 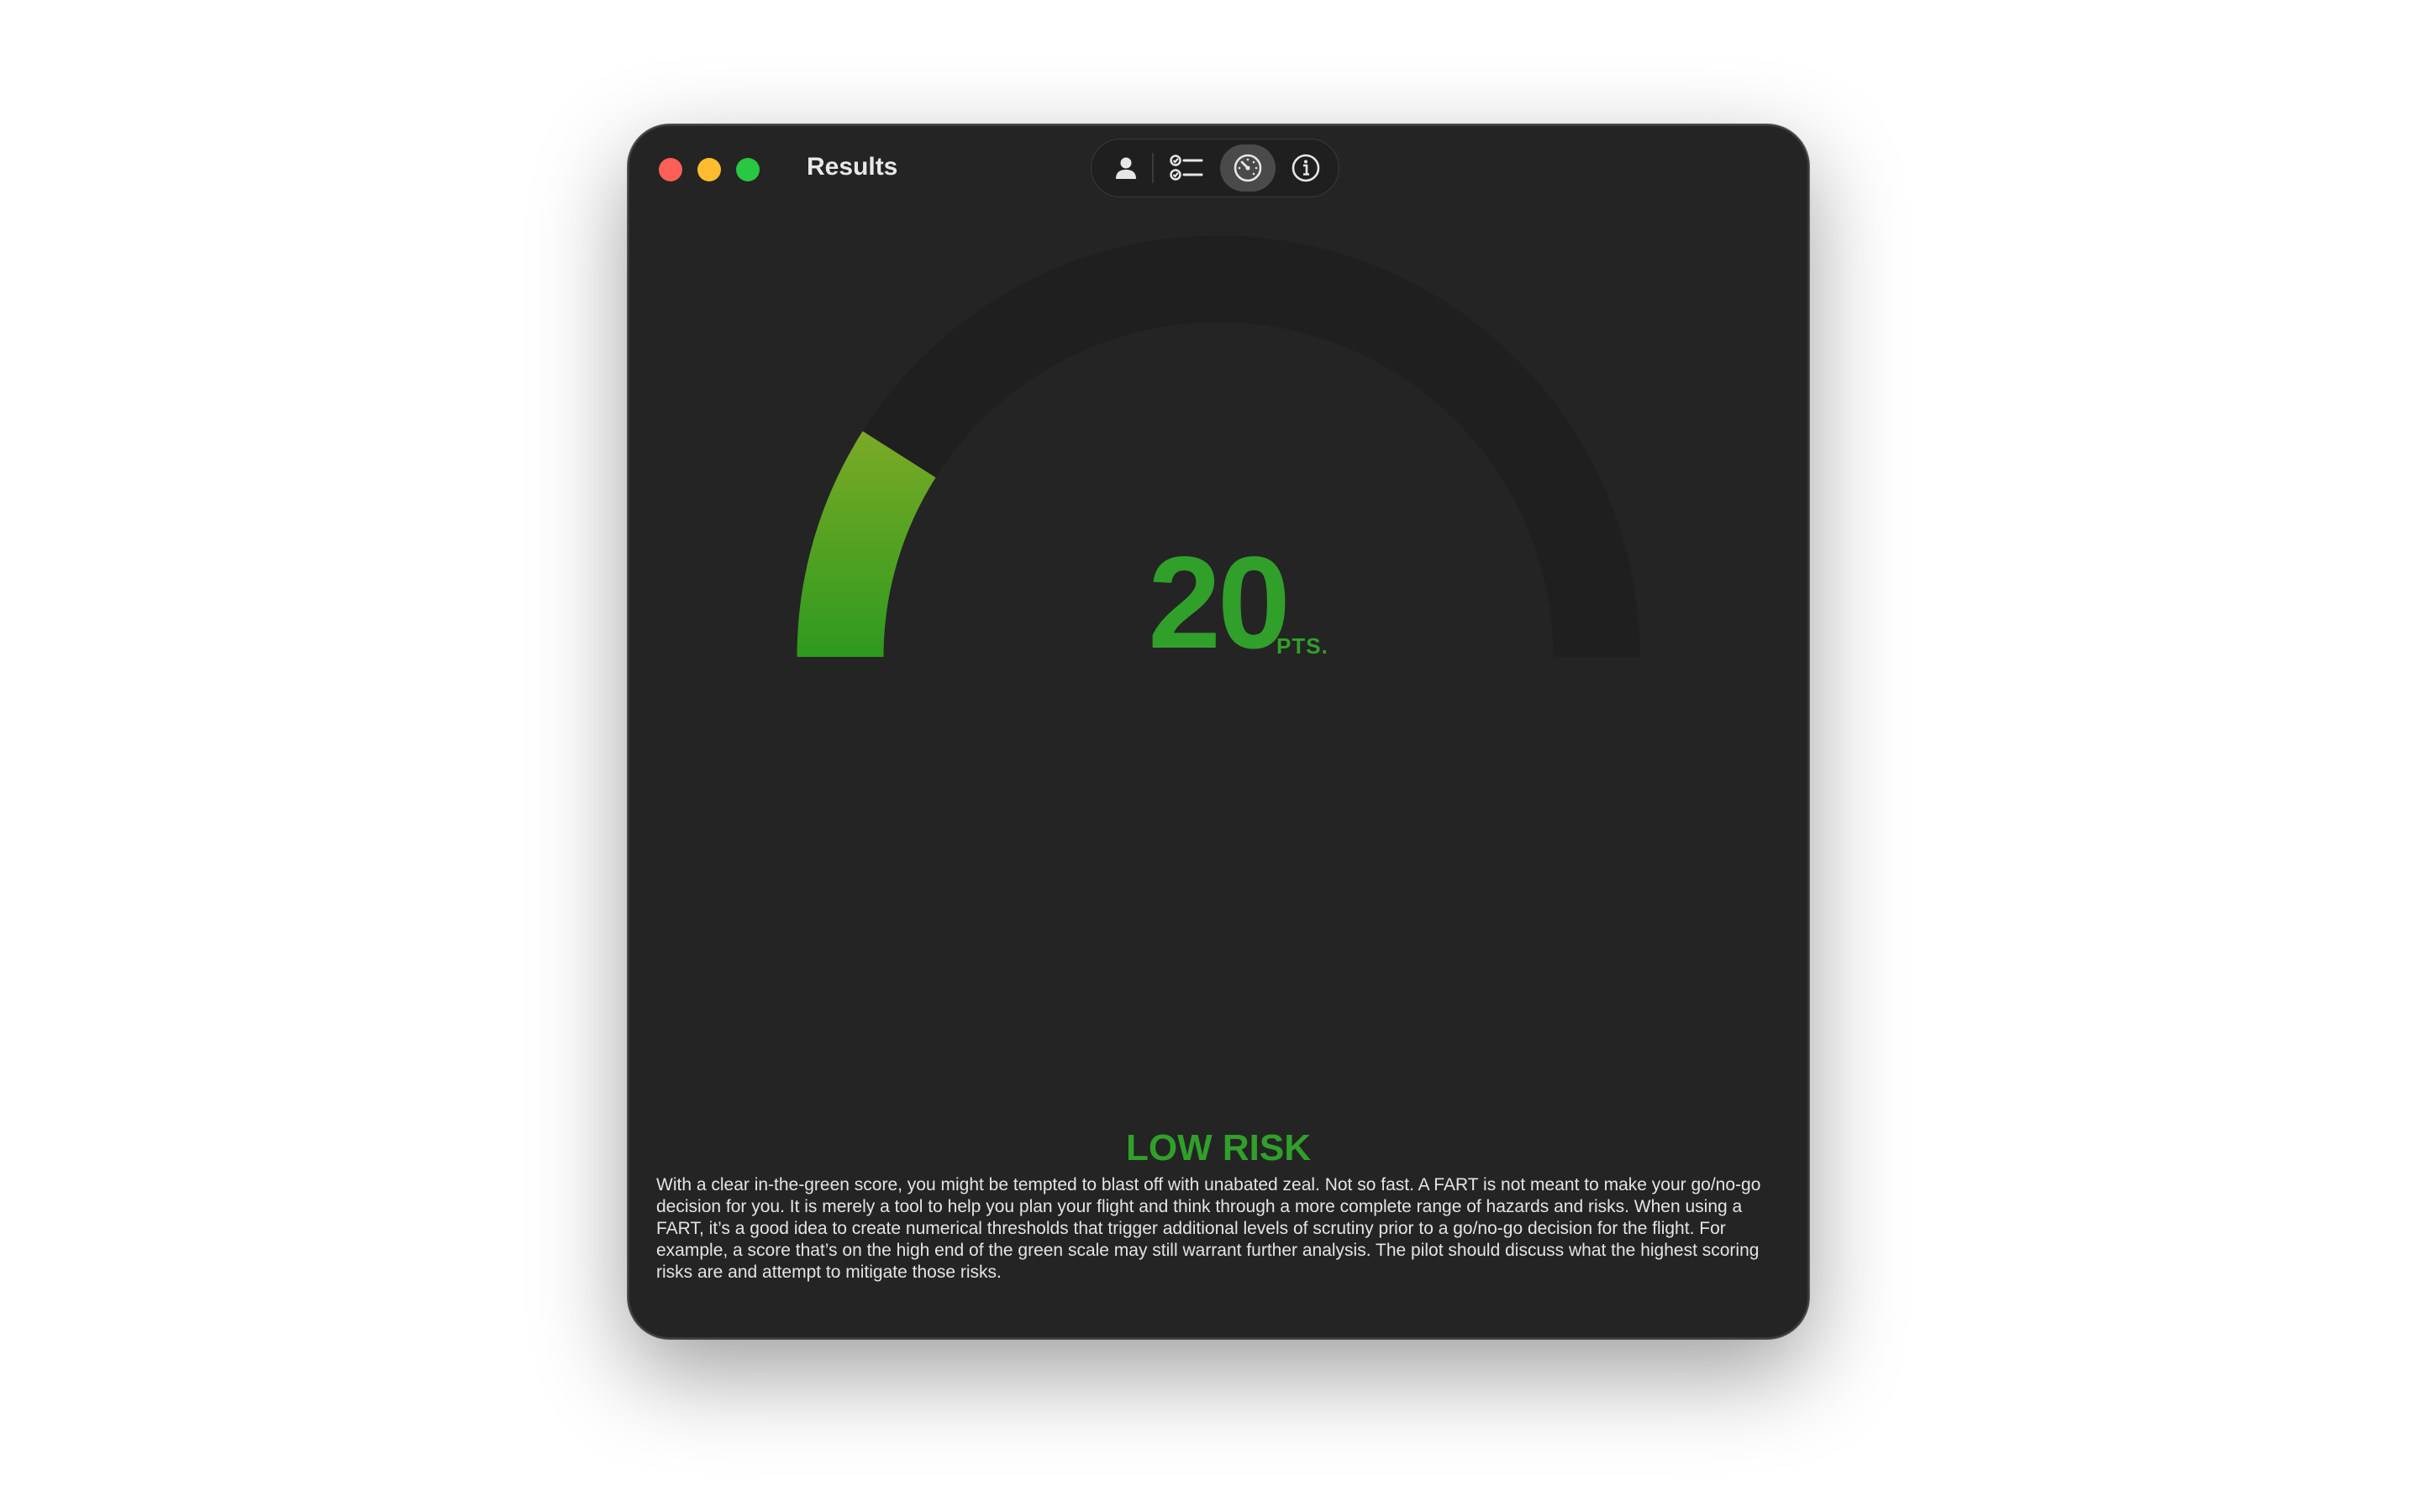 What do you see at coordinates (1218, 1147) in the screenshot?
I see `risk-level-heading: LOW RISK` at bounding box center [1218, 1147].